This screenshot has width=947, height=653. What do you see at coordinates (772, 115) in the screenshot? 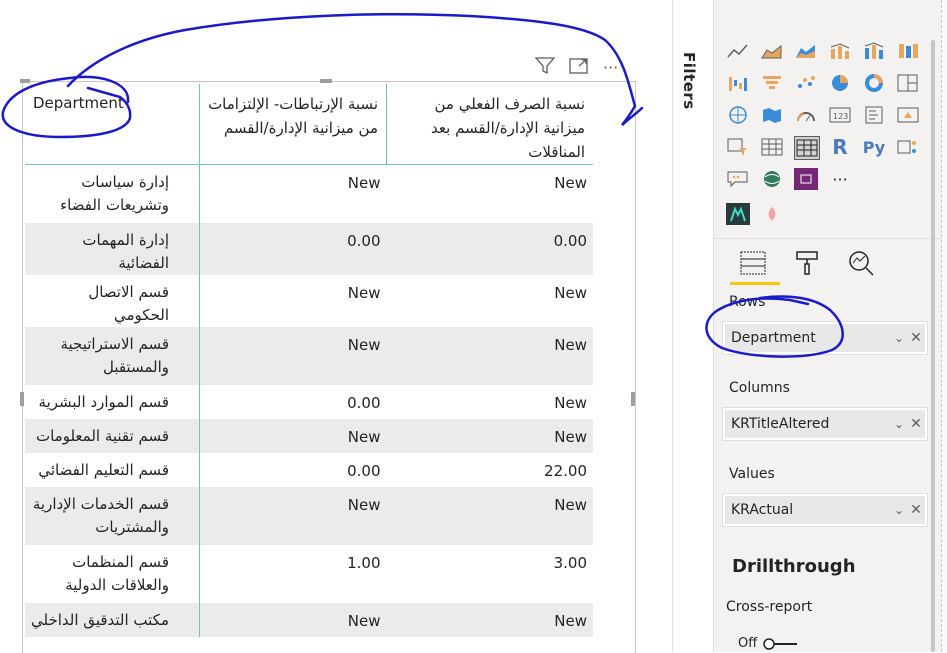
I see `filled-map-icon` at bounding box center [772, 115].